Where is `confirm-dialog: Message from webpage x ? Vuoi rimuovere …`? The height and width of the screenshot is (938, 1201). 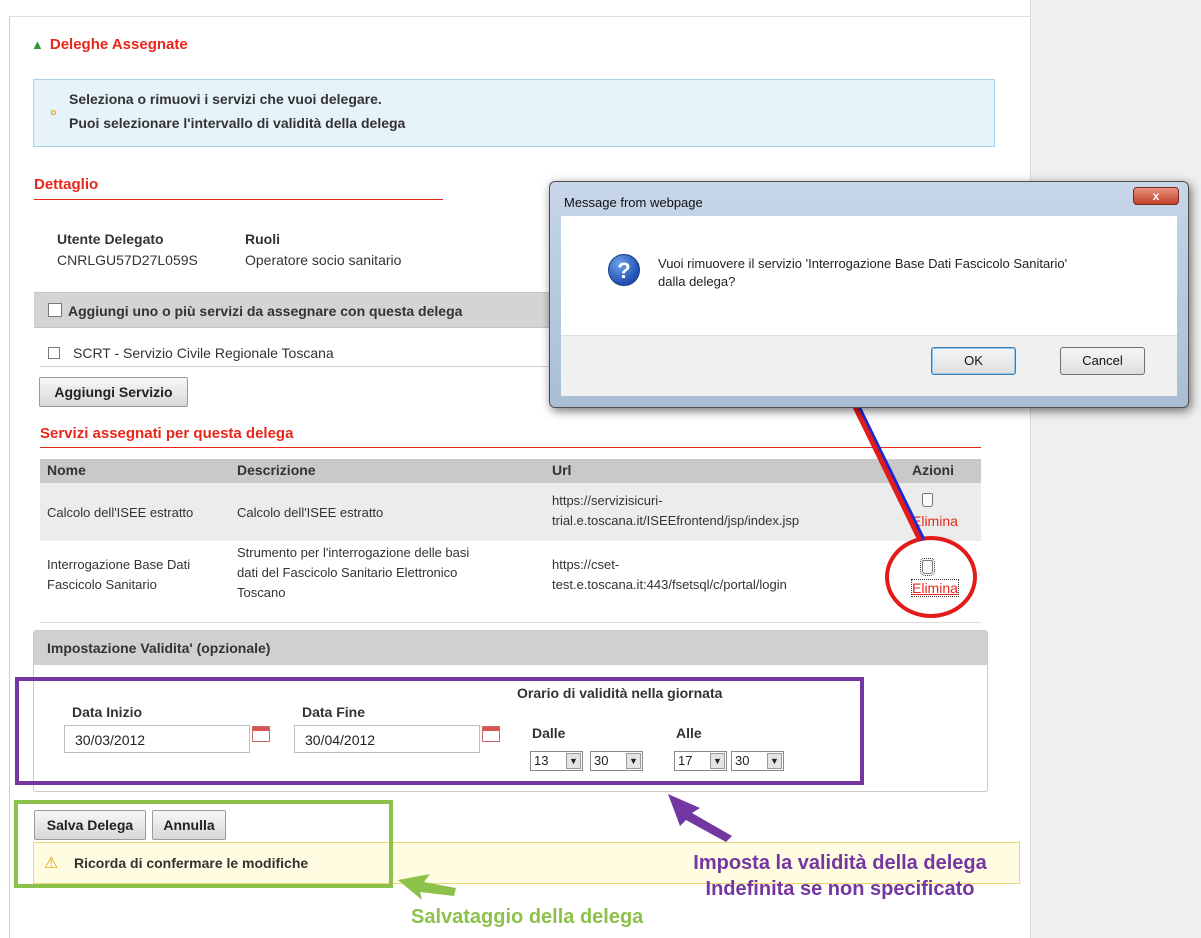 confirm-dialog: Message from webpage x ? Vuoi rimuovere … is located at coordinates (869, 294).